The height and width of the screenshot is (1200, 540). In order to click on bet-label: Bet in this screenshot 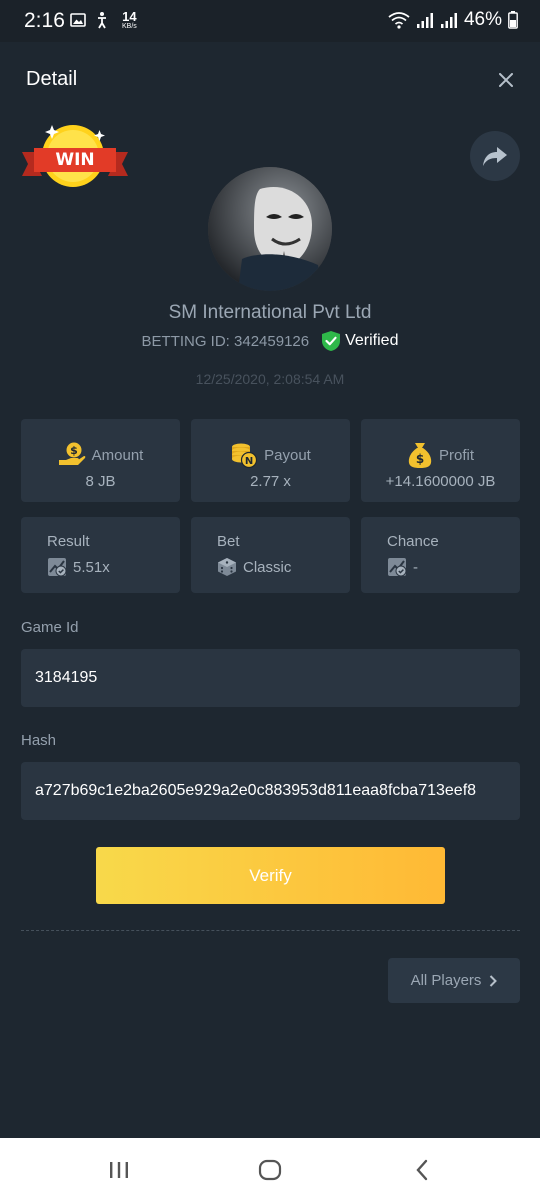, I will do `click(228, 541)`.